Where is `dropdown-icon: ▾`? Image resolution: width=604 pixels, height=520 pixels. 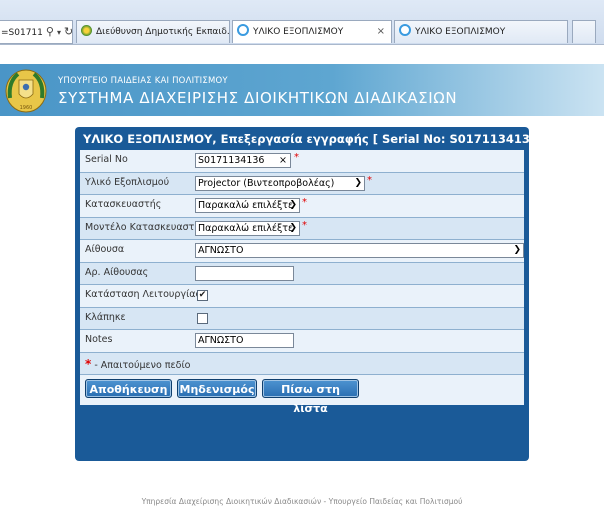 dropdown-icon: ▾ is located at coordinates (59, 32).